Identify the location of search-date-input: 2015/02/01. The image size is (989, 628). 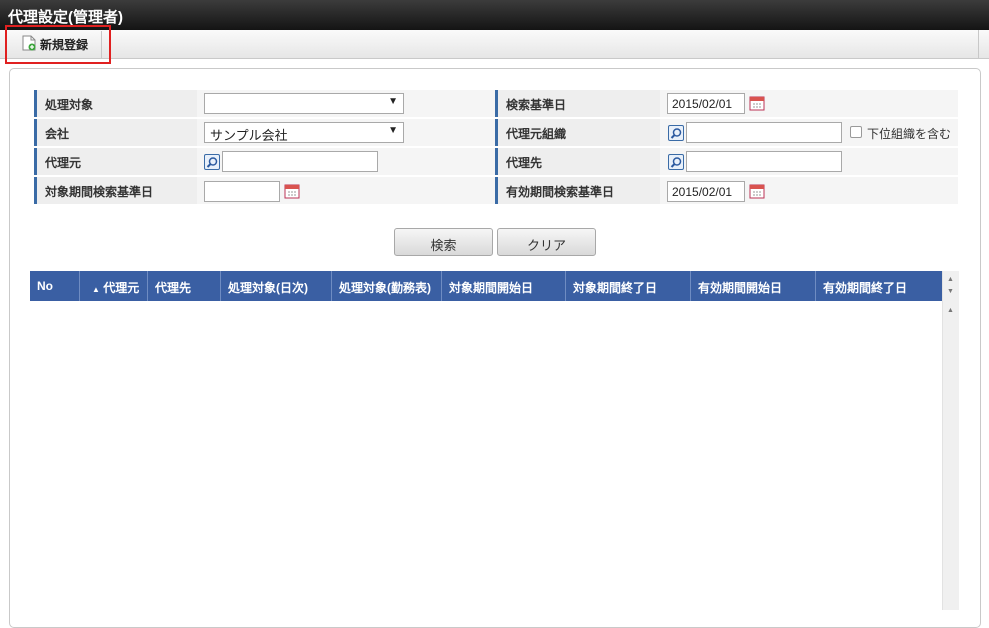
(706, 103).